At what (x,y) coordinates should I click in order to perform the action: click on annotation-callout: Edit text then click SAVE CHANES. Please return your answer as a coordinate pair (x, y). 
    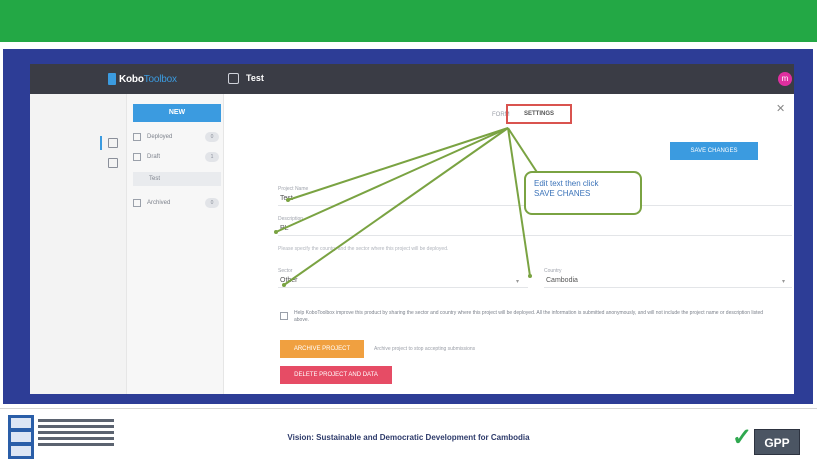
    Looking at the image, I should click on (583, 193).